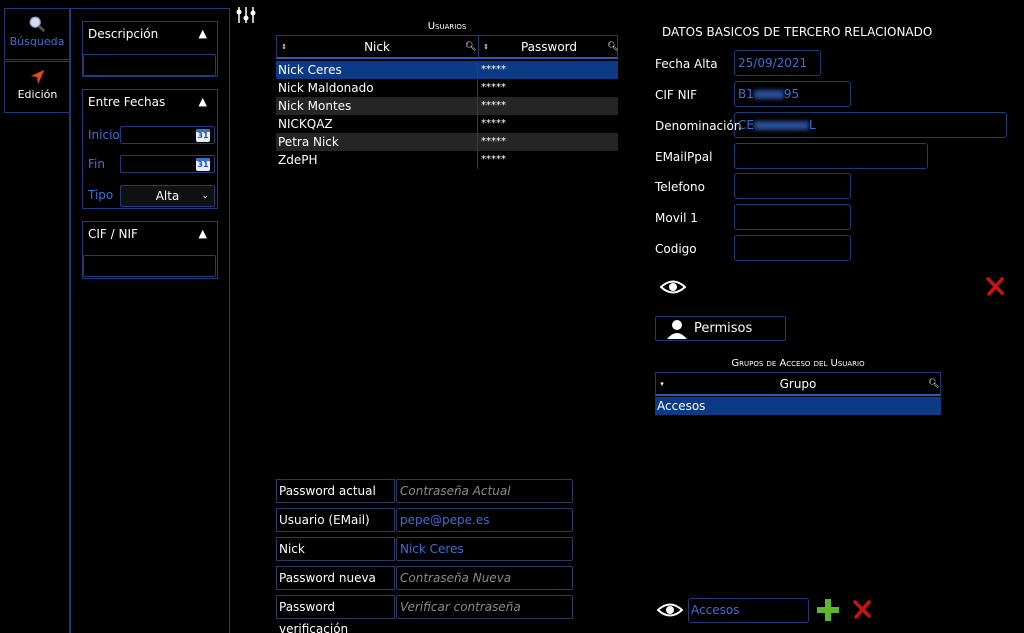 Image resolution: width=1024 pixels, height=633 pixels. I want to click on cell-nick: Petra Nick, so click(308, 142).